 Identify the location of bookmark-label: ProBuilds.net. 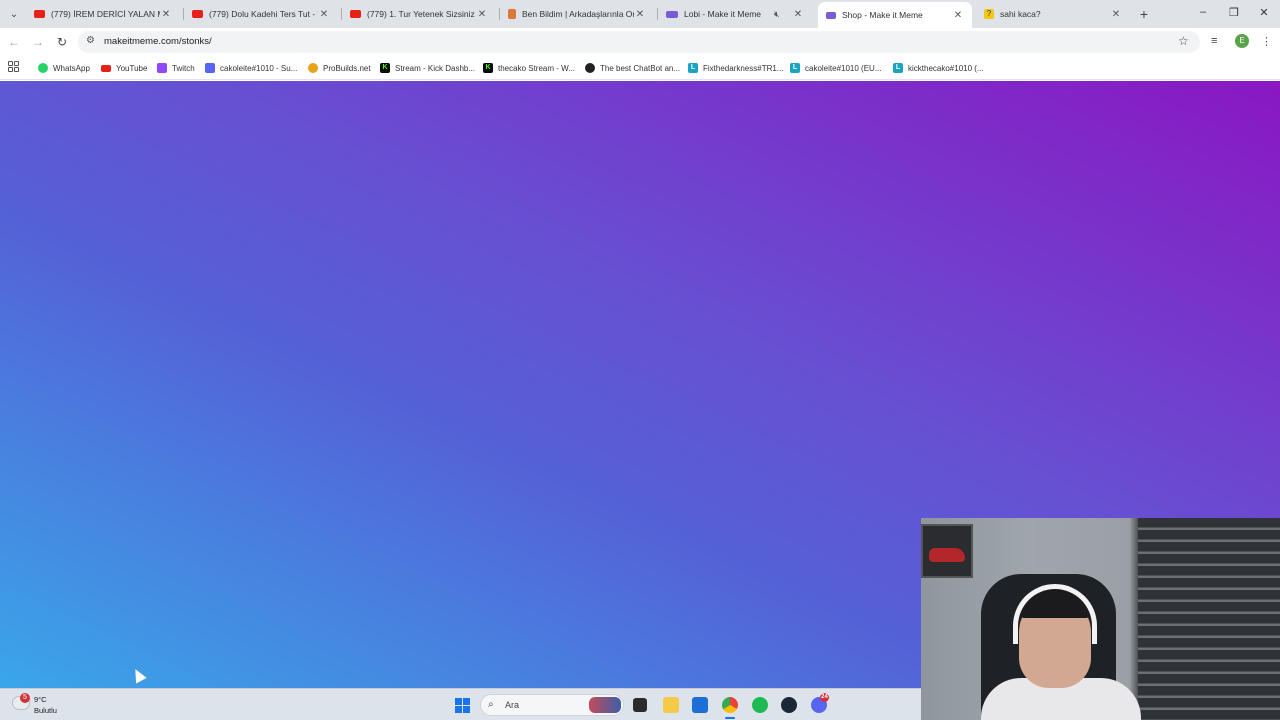
(347, 68).